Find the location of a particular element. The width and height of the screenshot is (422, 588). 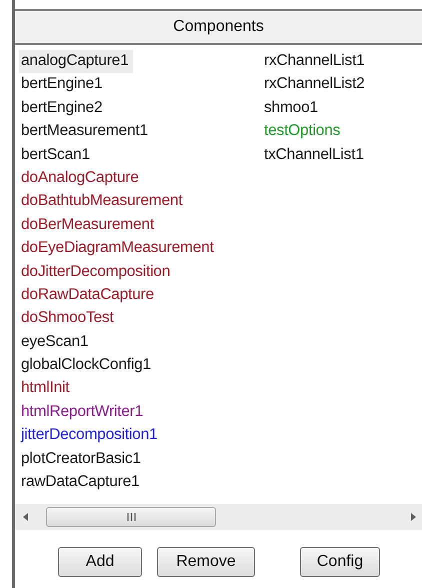

component-item: plotCreatorBasic1 is located at coordinates (82, 460).